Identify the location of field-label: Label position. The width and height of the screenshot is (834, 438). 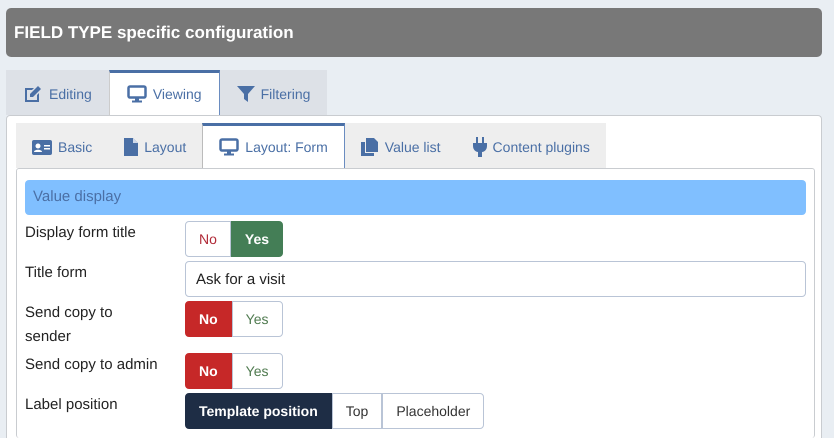
(72, 405).